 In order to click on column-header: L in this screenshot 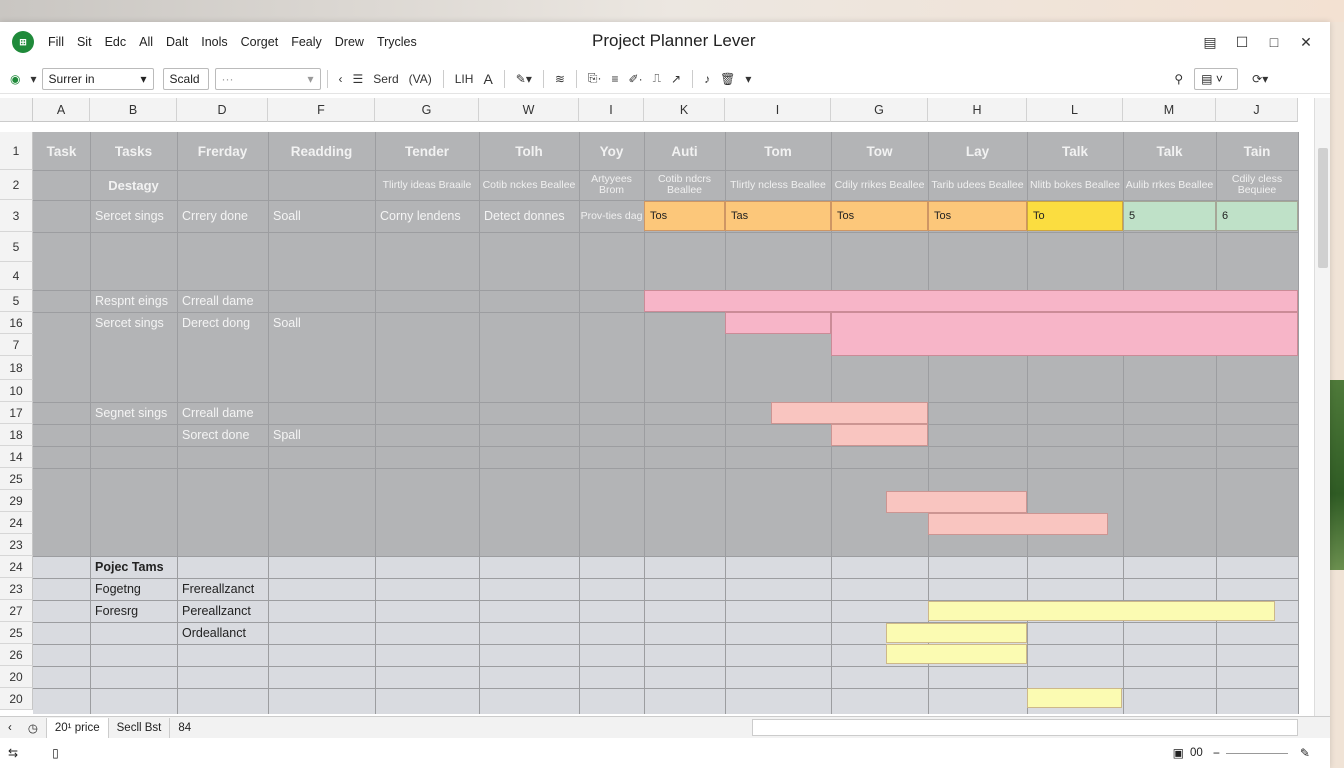, I will do `click(1075, 110)`.